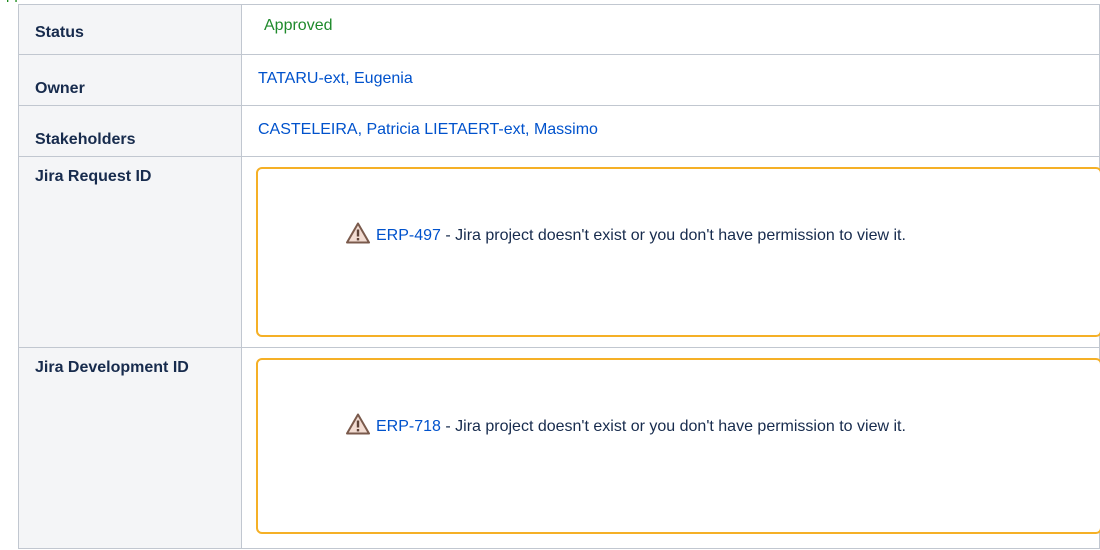 This screenshot has width=1100, height=550. Describe the element at coordinates (670, 29) in the screenshot. I see `status-value-cell: Approved` at that location.